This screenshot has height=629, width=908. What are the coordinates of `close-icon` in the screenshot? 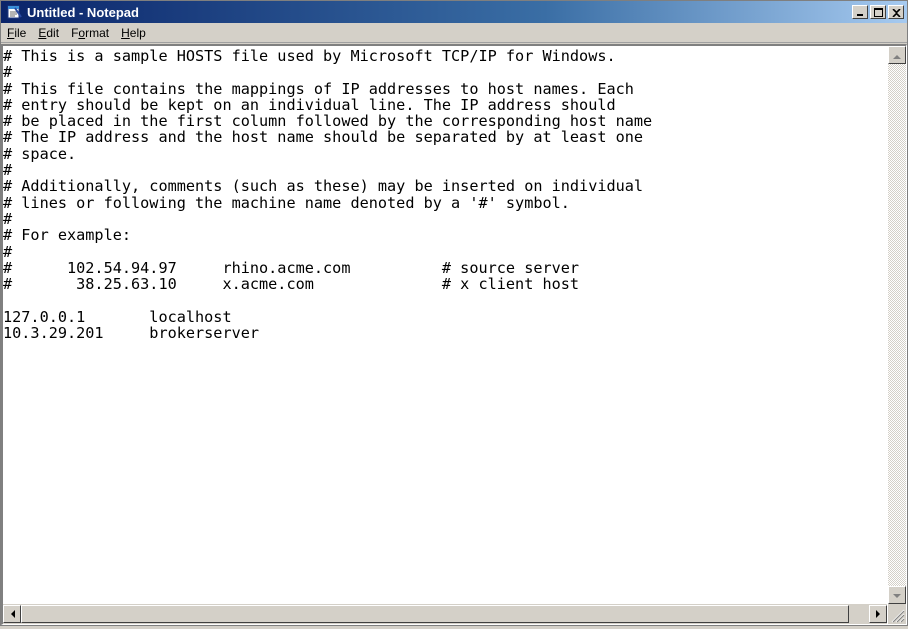 It's located at (896, 12).